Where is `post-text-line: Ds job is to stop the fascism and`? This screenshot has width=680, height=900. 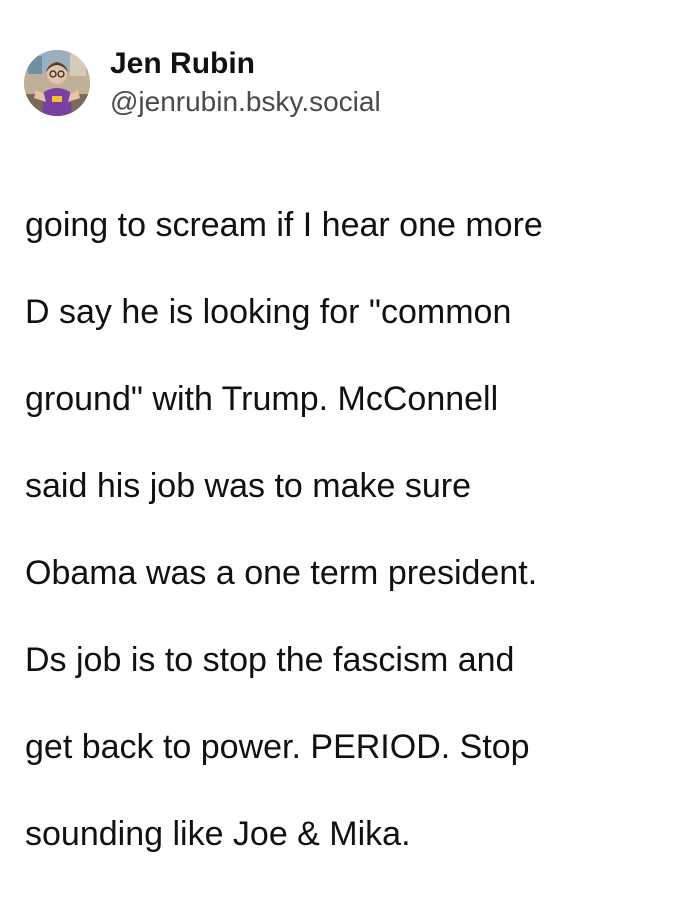
post-text-line: Ds job is to stop the fascism and is located at coordinates (270, 659).